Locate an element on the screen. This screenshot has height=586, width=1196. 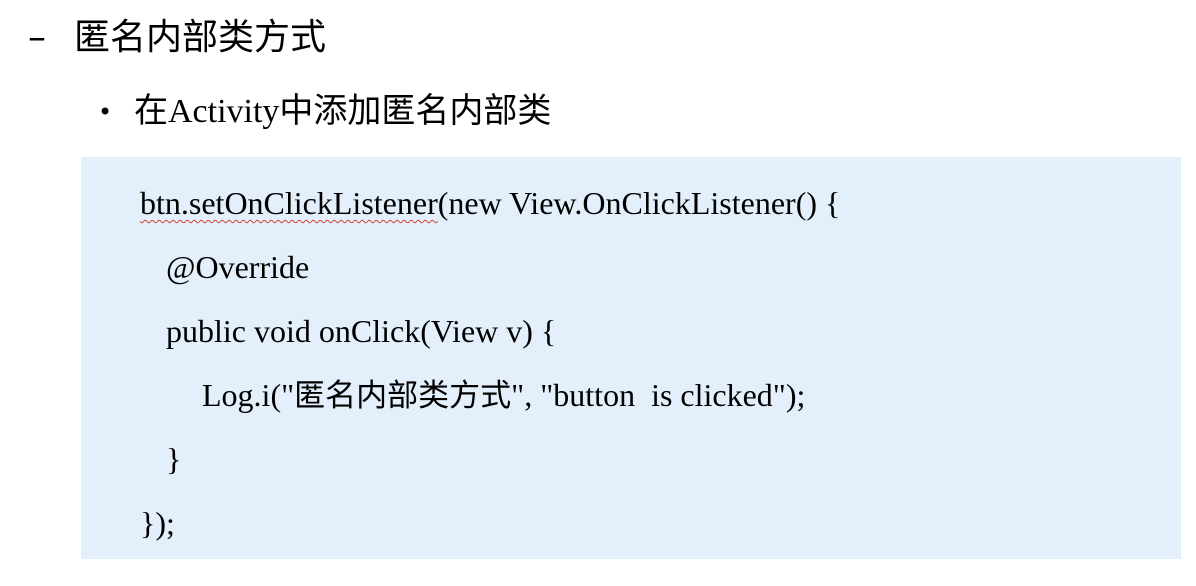
heading-dash-marker: – is located at coordinates (37, 37).